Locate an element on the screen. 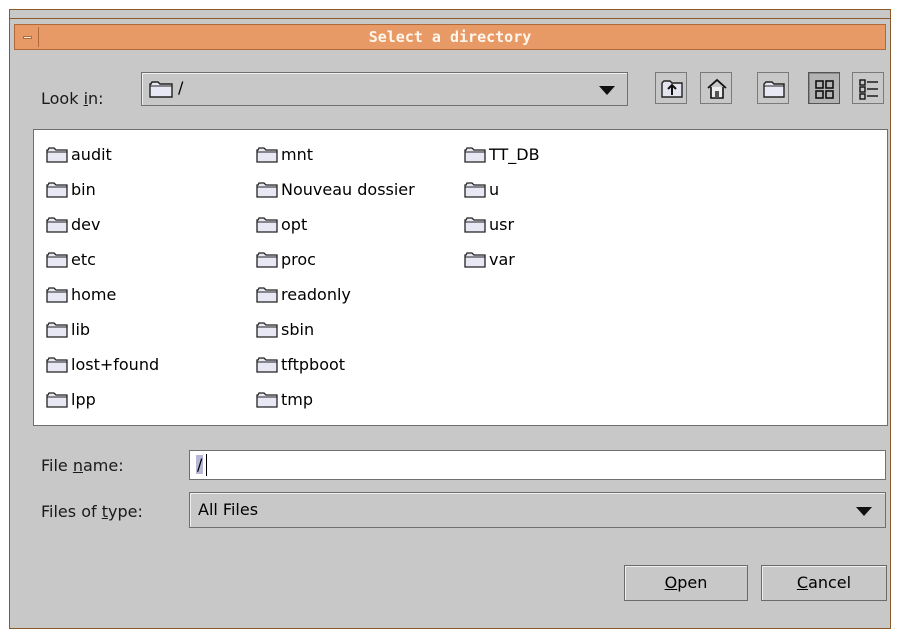 Image resolution: width=908 pixels, height=633 pixels. folder-name: lost+found is located at coordinates (115, 364).